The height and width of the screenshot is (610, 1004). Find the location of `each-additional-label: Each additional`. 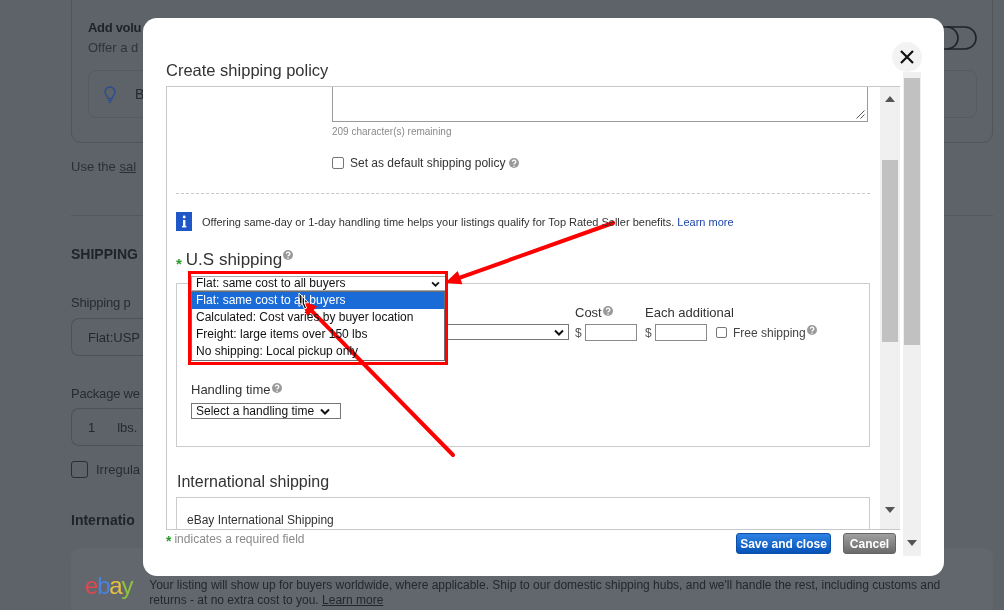

each-additional-label: Each additional is located at coordinates (689, 312).